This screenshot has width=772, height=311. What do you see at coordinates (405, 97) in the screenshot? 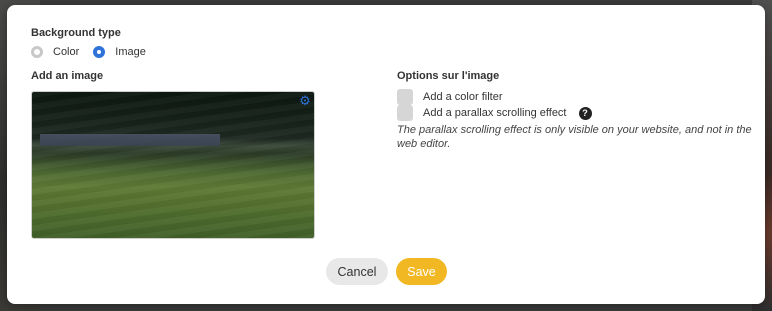
I see `color-filter-checkbox` at bounding box center [405, 97].